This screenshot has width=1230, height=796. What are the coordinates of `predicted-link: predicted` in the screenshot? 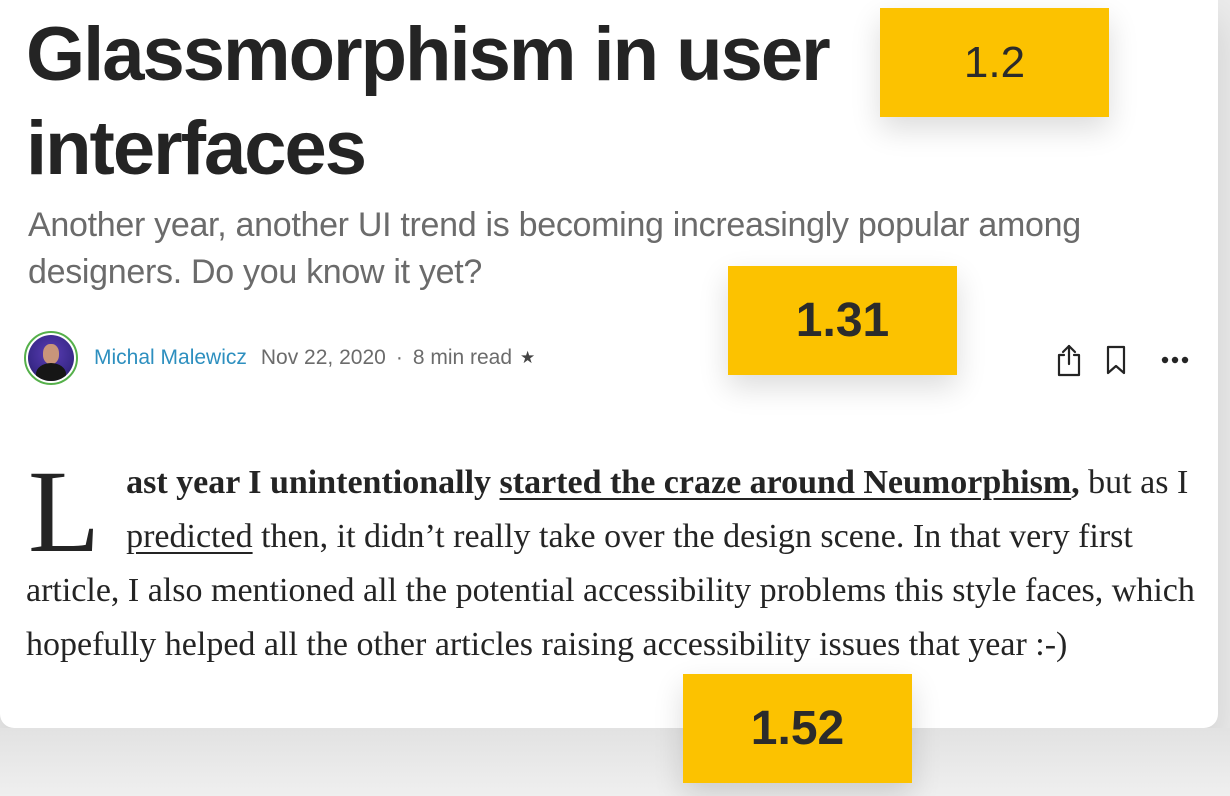 It's located at (189, 536).